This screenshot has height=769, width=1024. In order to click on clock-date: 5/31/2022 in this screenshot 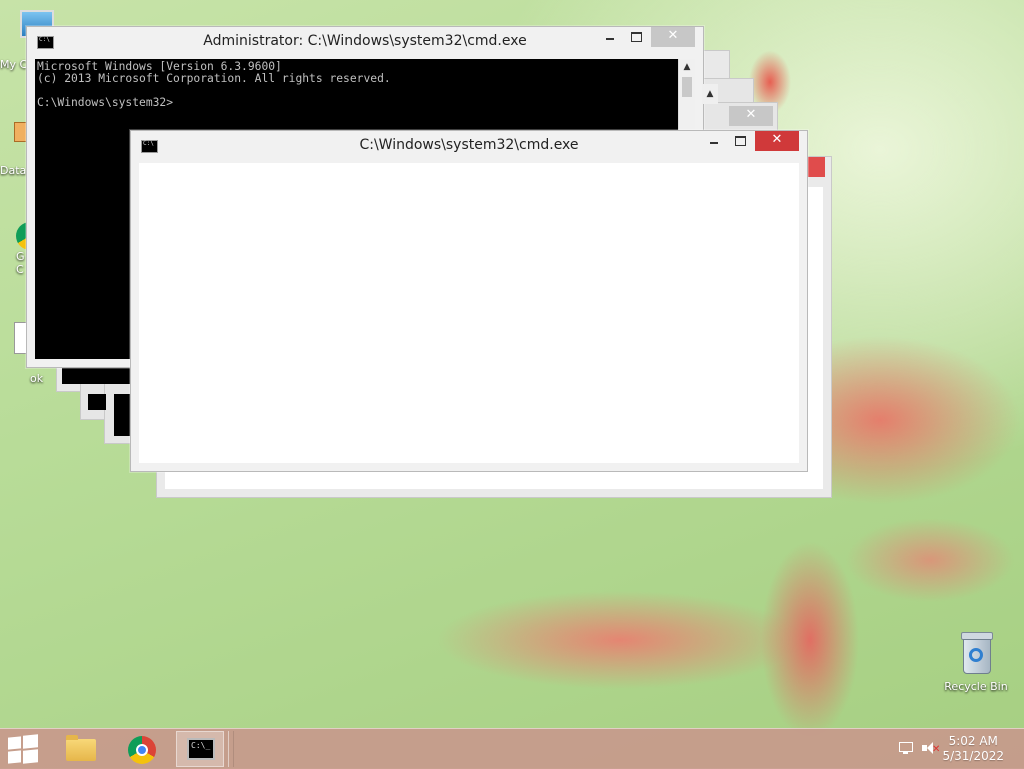, I will do `click(973, 756)`.